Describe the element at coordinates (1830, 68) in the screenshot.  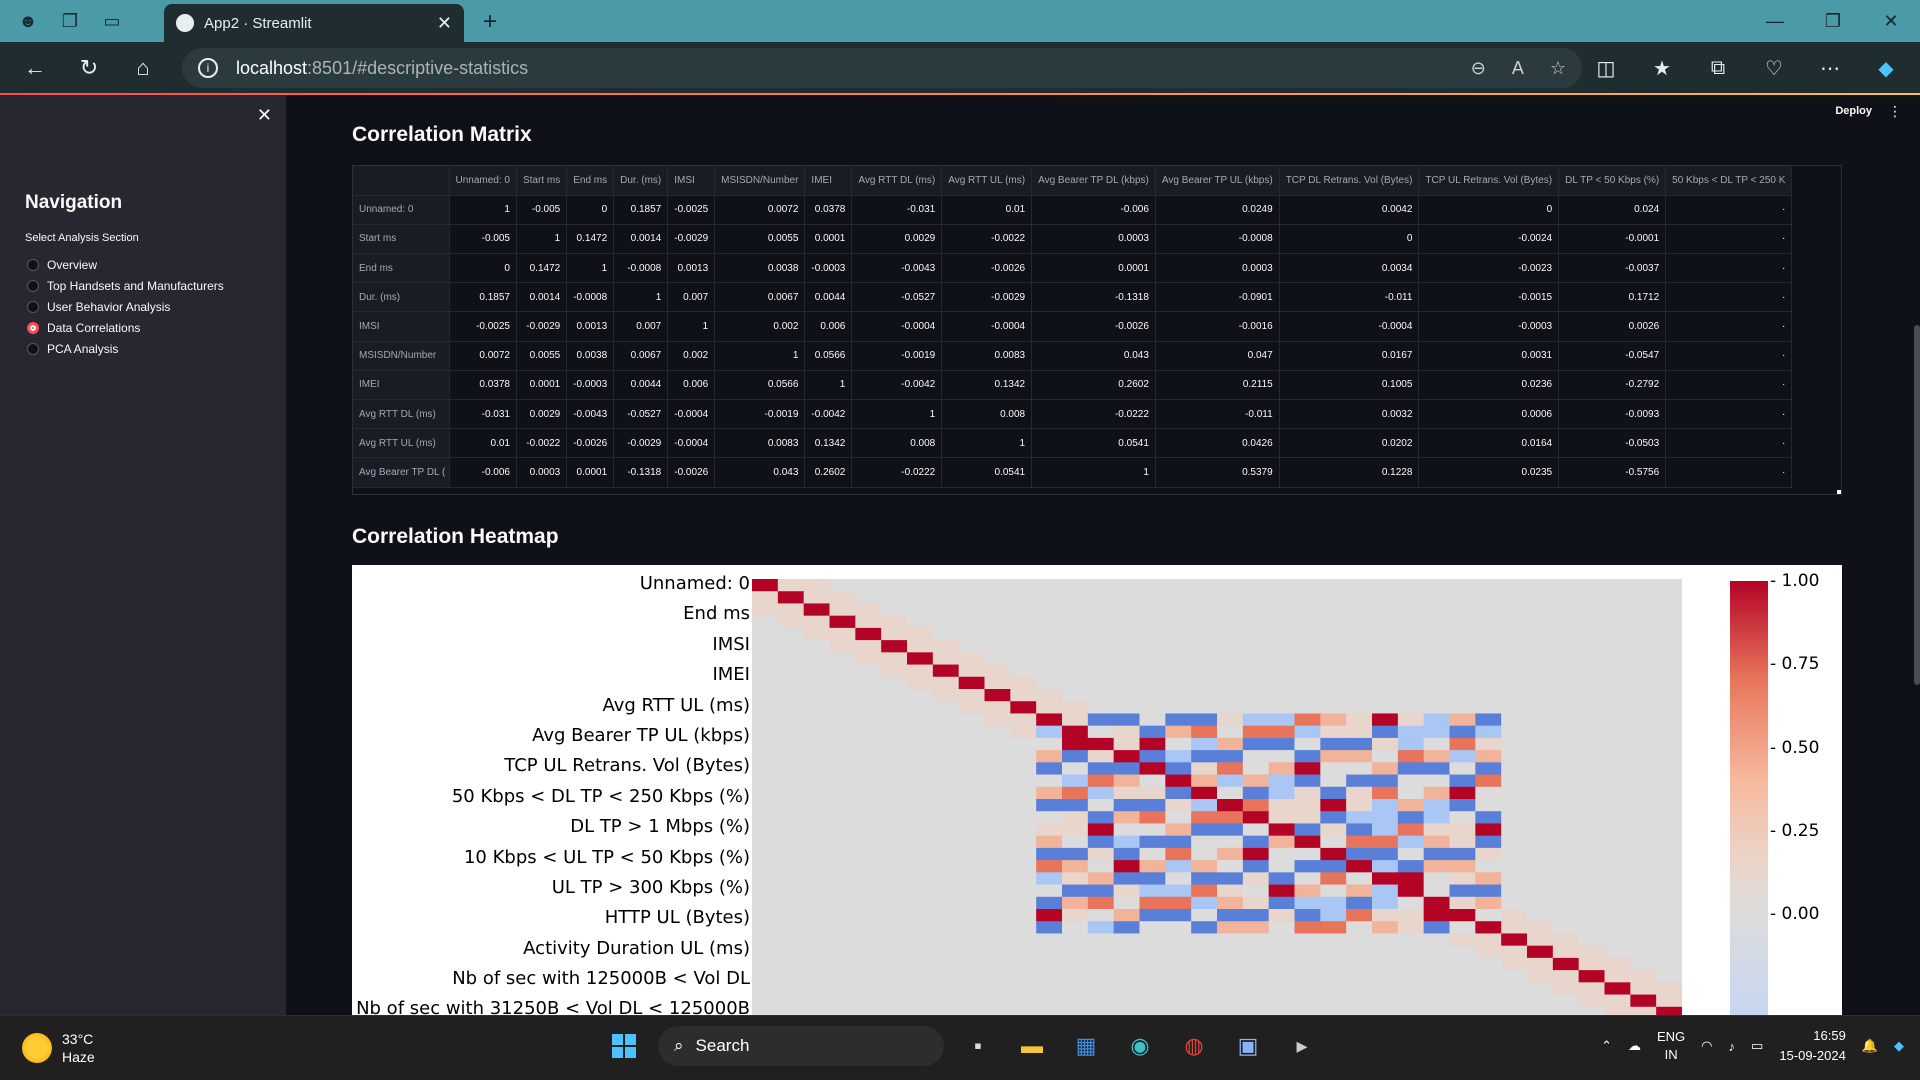
I see `more-menu-icon: ⋯` at that location.